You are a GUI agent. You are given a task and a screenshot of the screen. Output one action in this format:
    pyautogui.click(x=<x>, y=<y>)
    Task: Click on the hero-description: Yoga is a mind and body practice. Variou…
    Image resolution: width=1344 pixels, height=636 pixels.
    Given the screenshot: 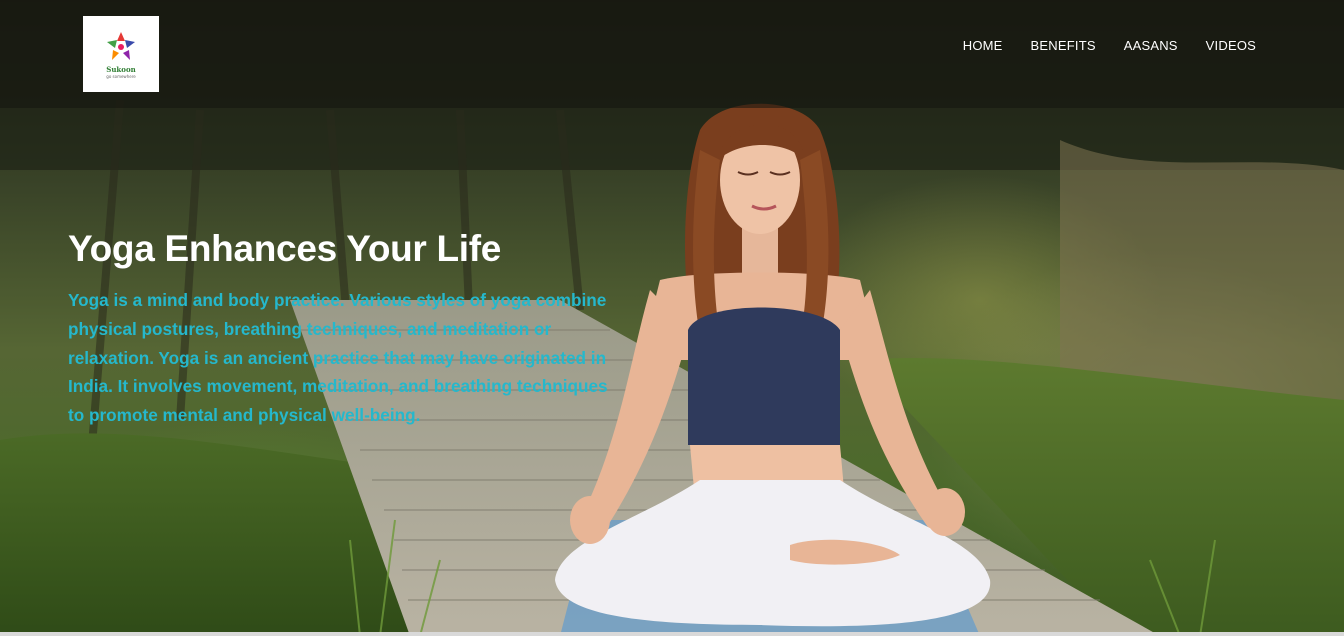 What is the action you would take?
    pyautogui.click(x=338, y=358)
    